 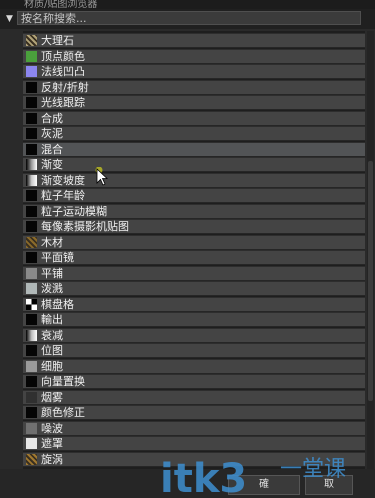 What do you see at coordinates (194, 133) in the screenshot?
I see `map-list-item: 灰泥` at bounding box center [194, 133].